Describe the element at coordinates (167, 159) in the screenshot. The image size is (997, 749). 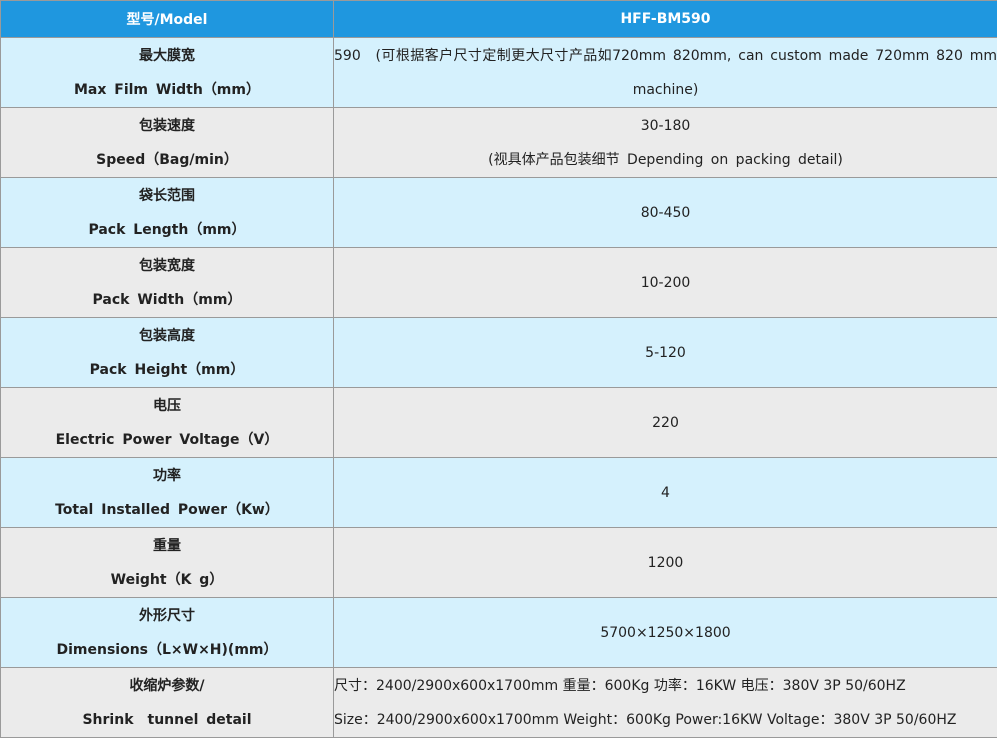
I see `label-en: Speed（Bag/min）` at that location.